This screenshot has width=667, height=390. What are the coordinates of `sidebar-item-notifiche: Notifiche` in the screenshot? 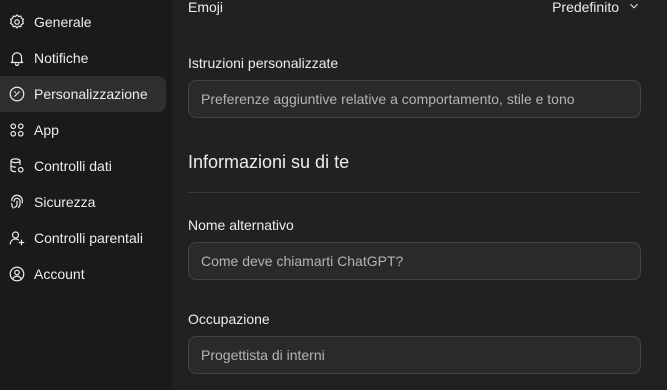 It's located at (83, 58).